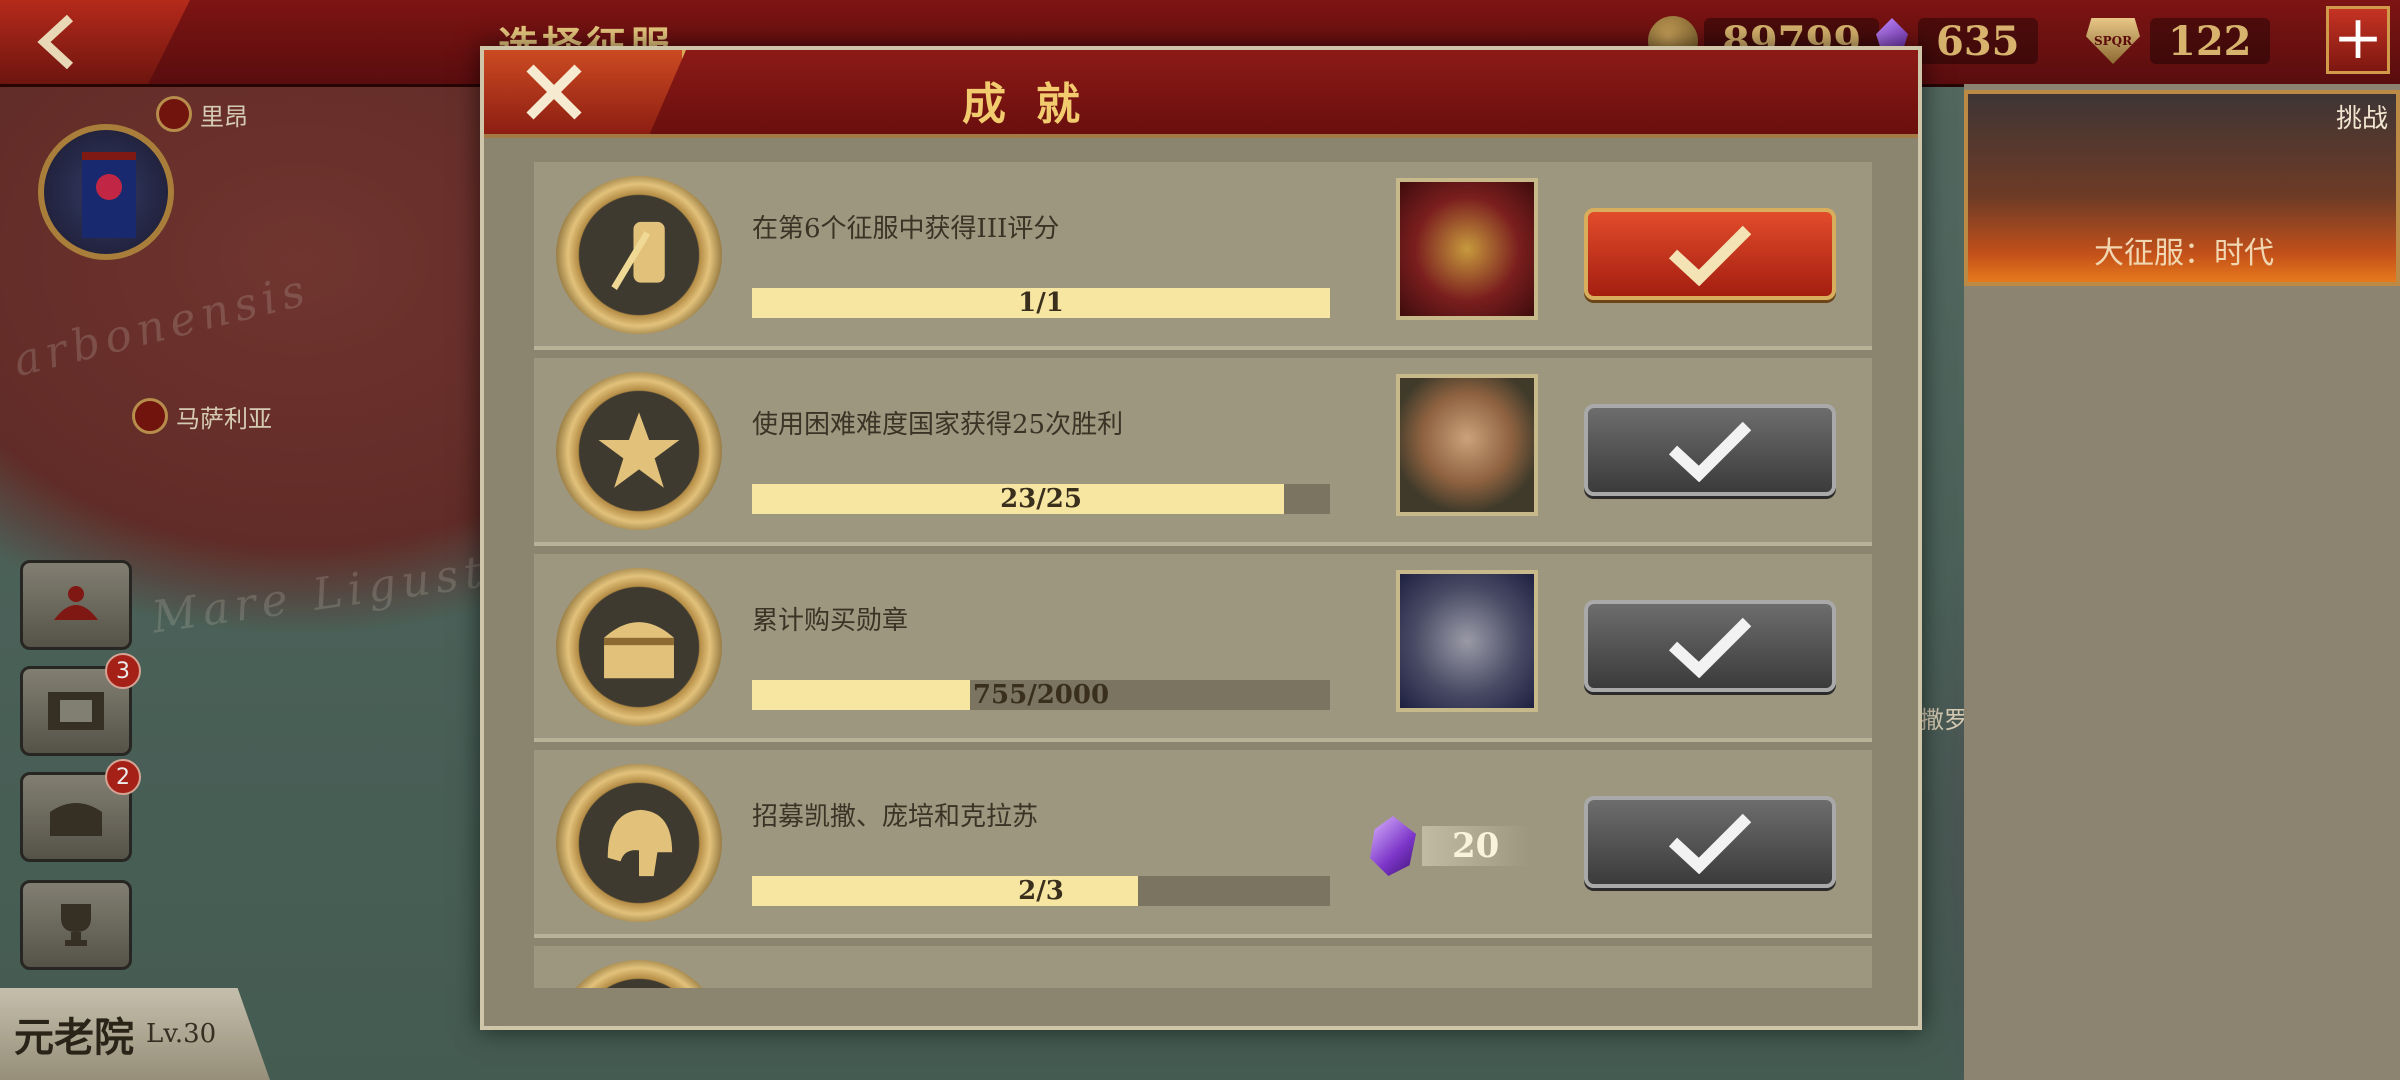 This screenshot has height=1080, width=2400. Describe the element at coordinates (1476, 846) in the screenshot. I see `gem-amount: 20` at that location.